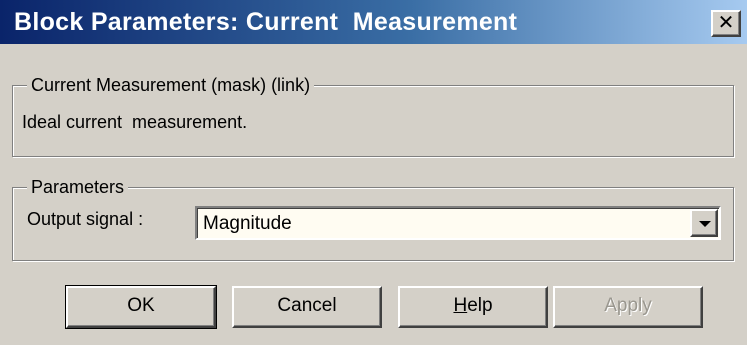  I want to click on help-button-mnemonic: H, so click(460, 305).